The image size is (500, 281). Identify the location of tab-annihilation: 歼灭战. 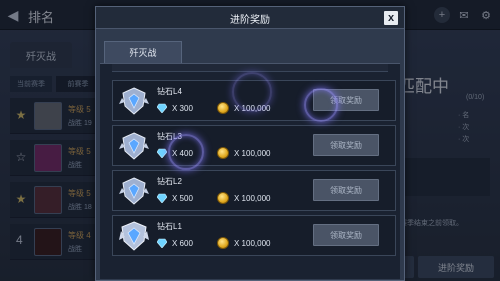
(143, 52).